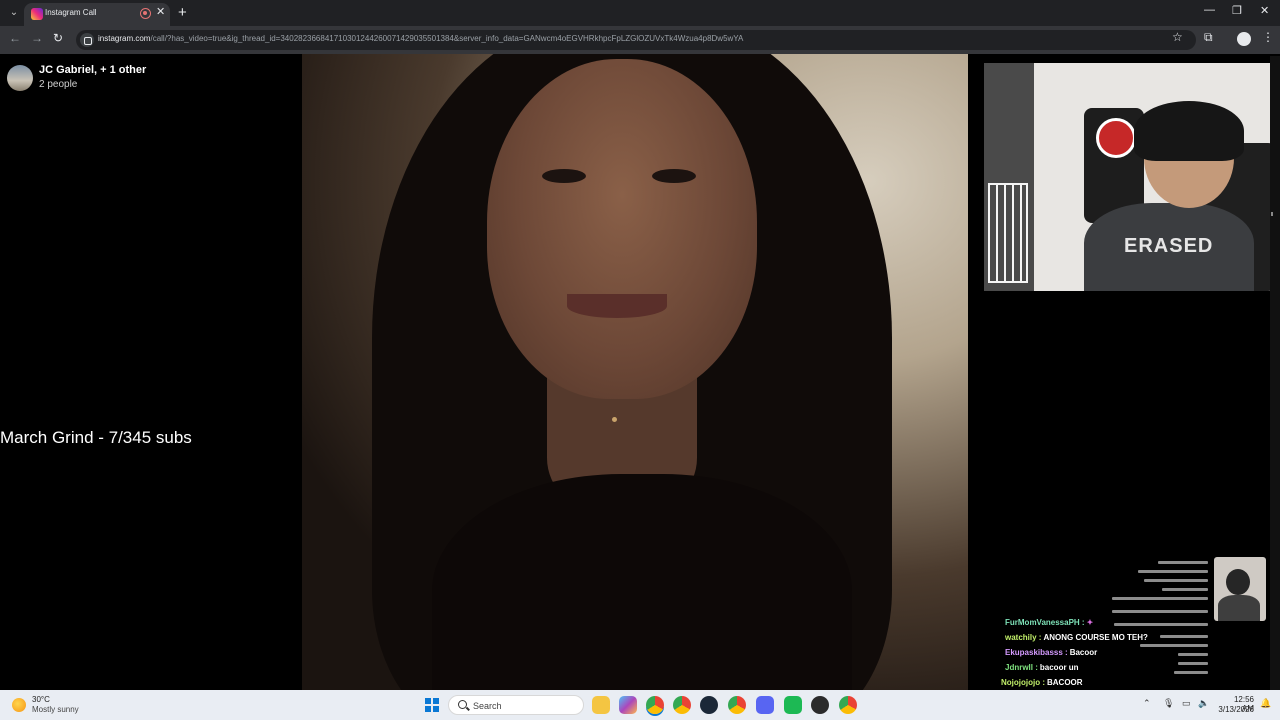 This screenshot has width=1280, height=720. I want to click on url-host: instagram.com, so click(124, 38).